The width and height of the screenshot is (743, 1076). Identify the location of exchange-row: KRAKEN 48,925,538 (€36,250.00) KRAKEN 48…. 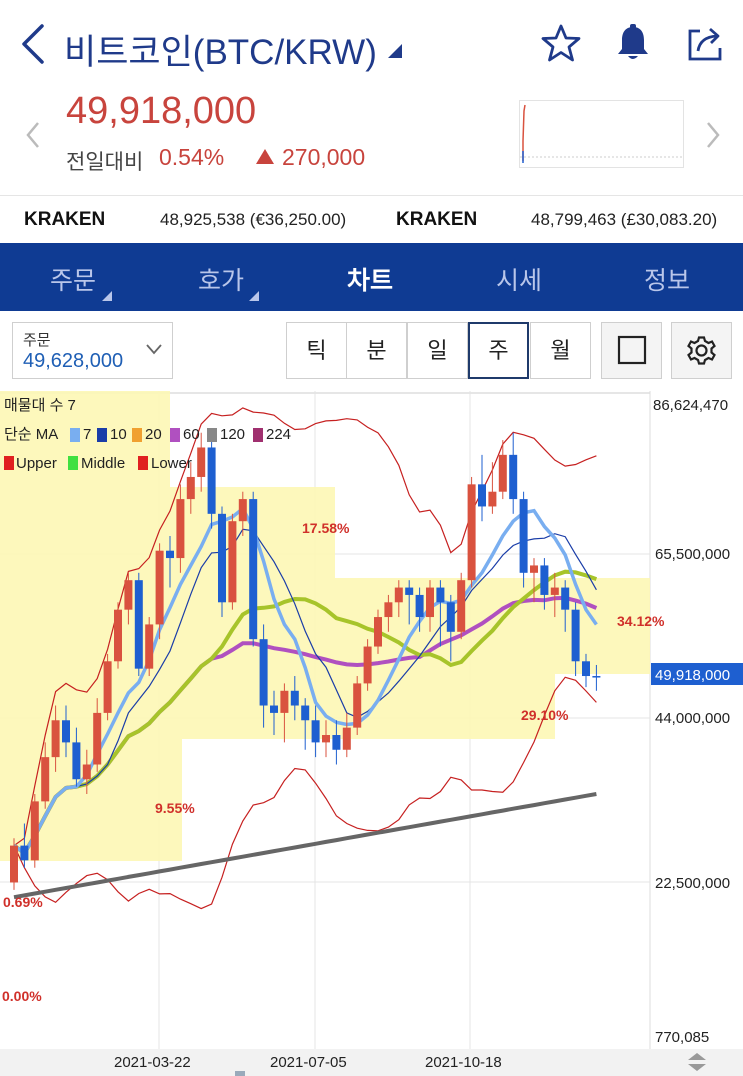
(371, 219).